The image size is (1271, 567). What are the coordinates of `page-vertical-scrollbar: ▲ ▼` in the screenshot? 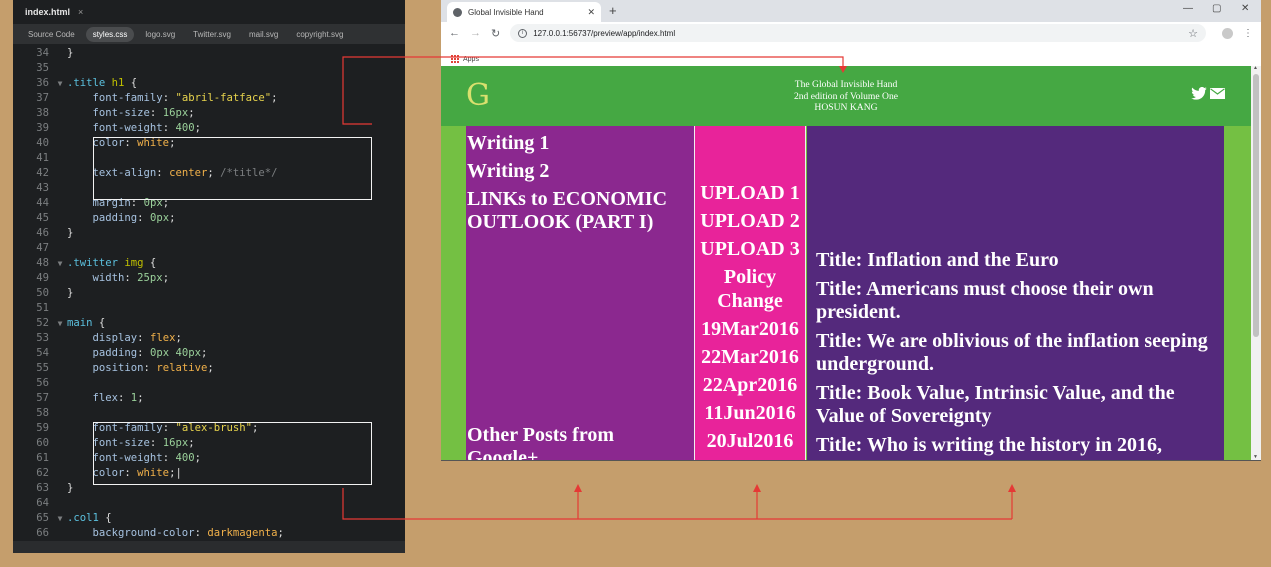 It's located at (1256, 262).